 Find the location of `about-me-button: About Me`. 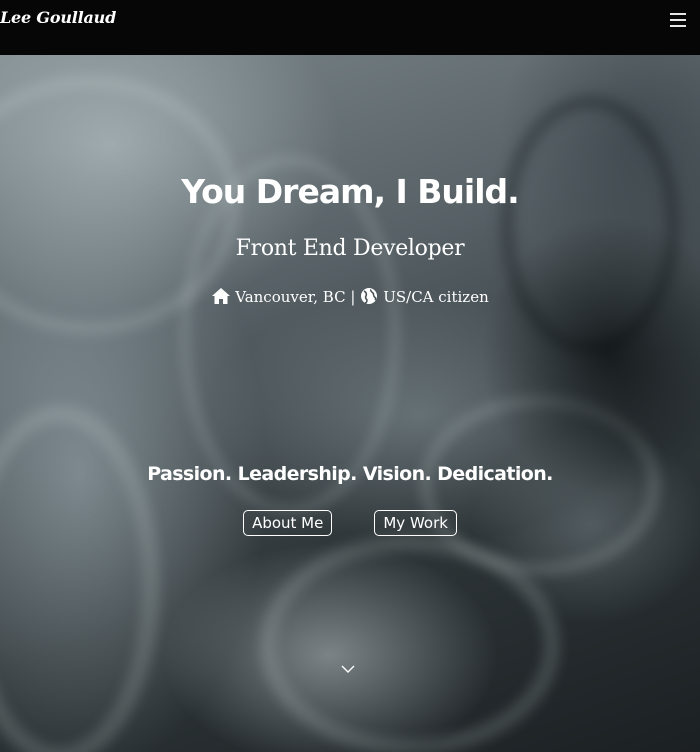

about-me-button: About Me is located at coordinates (288, 523).